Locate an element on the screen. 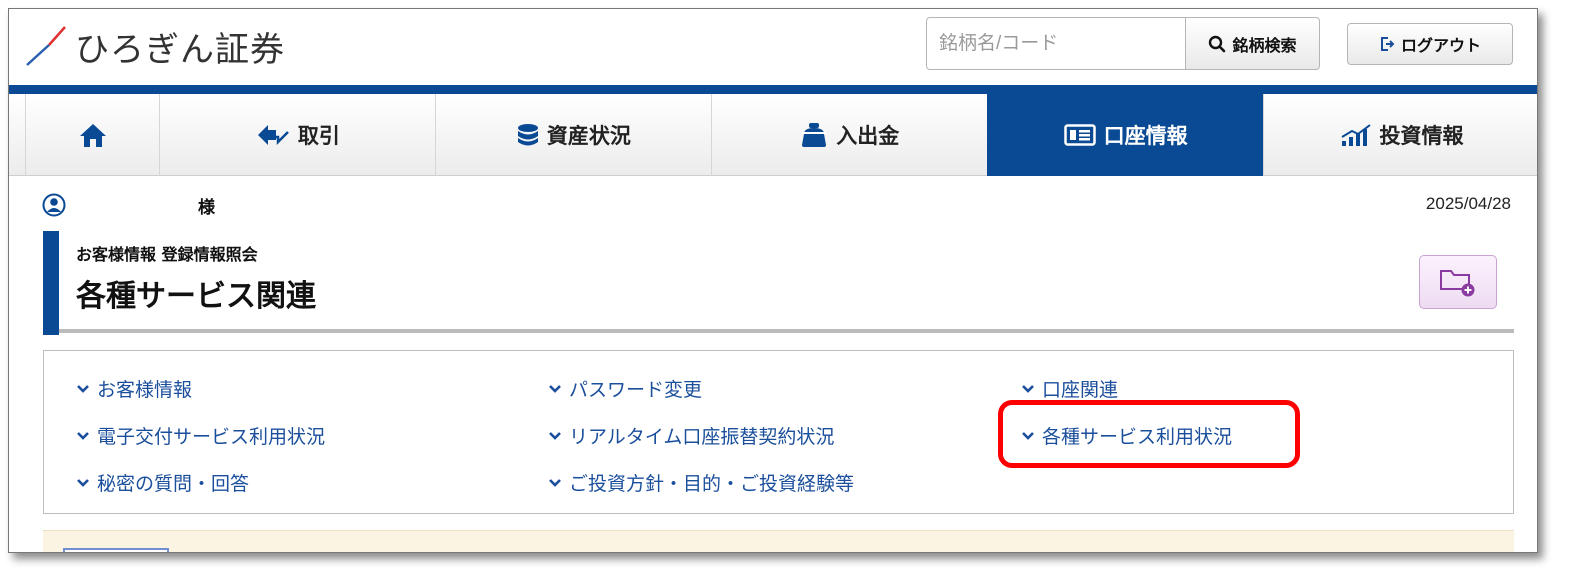  add-to-folder-button is located at coordinates (1458, 282).